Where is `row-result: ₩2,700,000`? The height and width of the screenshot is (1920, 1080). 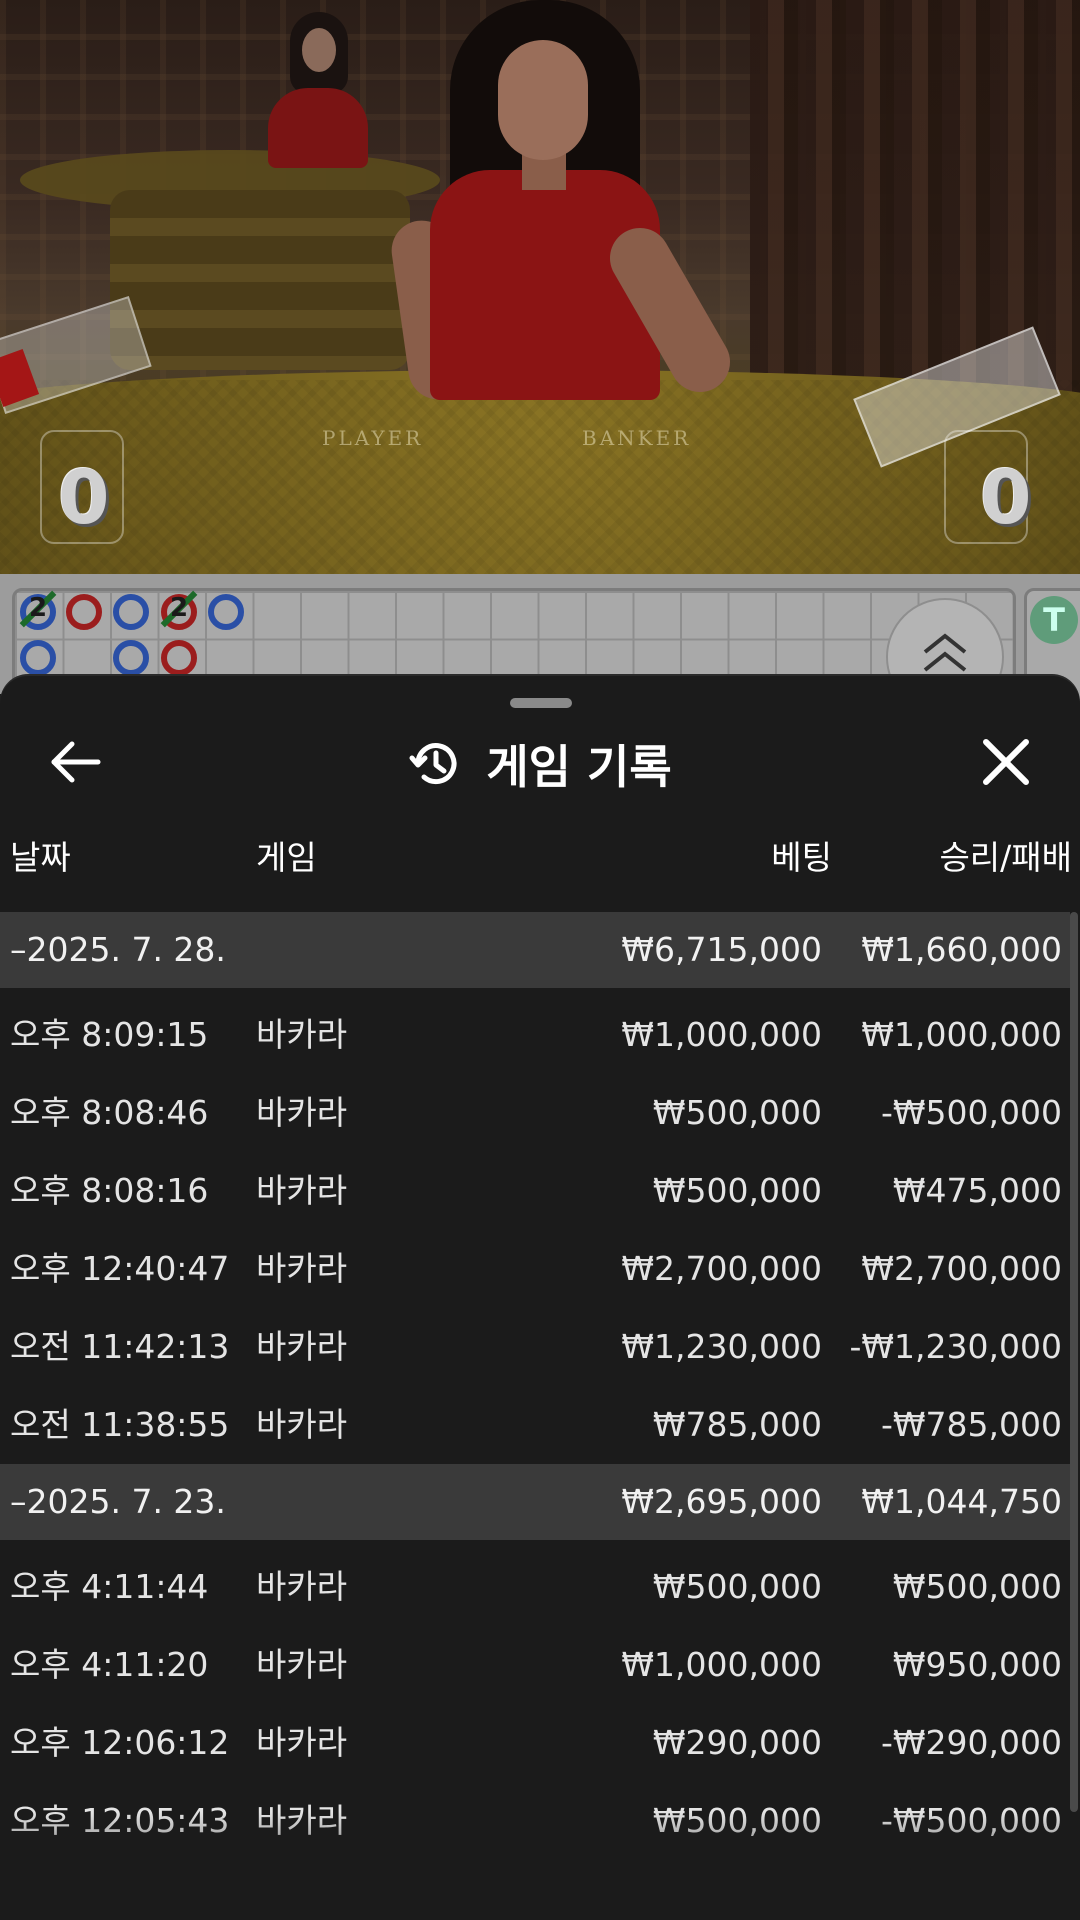 row-result: ₩2,700,000 is located at coordinates (961, 1268).